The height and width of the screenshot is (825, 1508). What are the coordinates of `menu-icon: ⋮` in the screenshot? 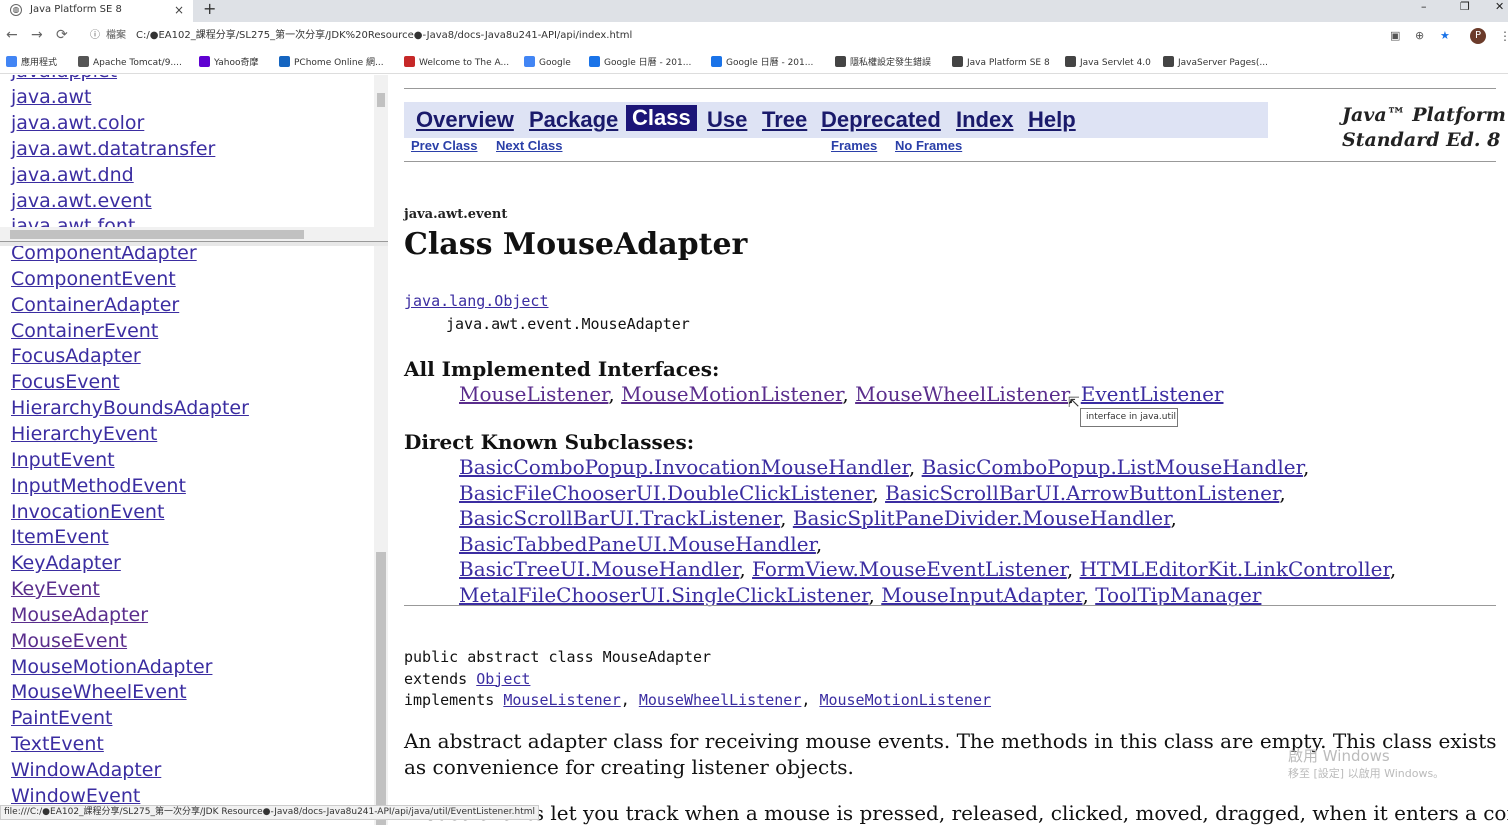 It's located at (1503, 36).